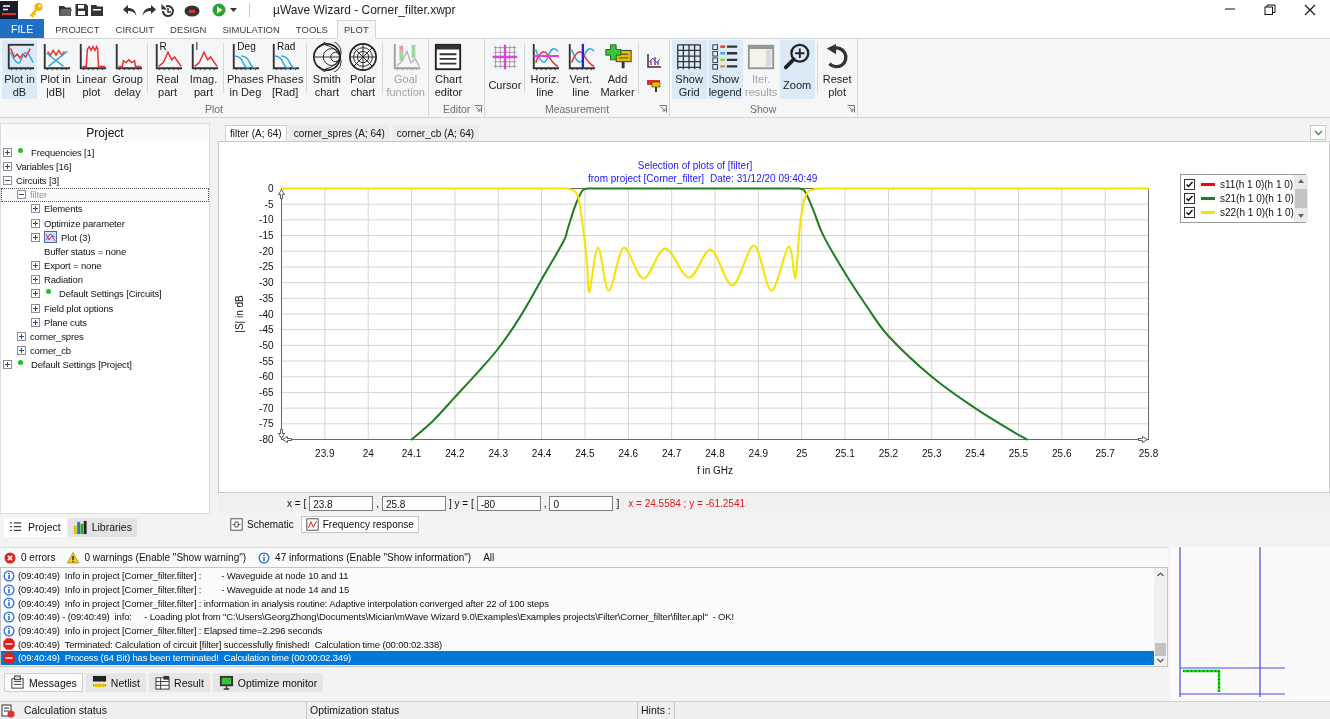 The width and height of the screenshot is (1330, 719). Describe the element at coordinates (577, 658) in the screenshot. I see `message-row: (09:40:49) Process (64 Bit) has been terminated! Calculation time (00:00:02.349)` at that location.